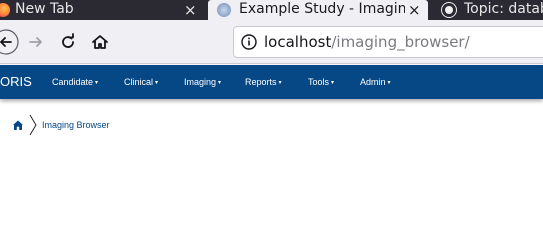 The width and height of the screenshot is (543, 244). What do you see at coordinates (373, 82) in the screenshot?
I see `menu-label: Admin` at bounding box center [373, 82].